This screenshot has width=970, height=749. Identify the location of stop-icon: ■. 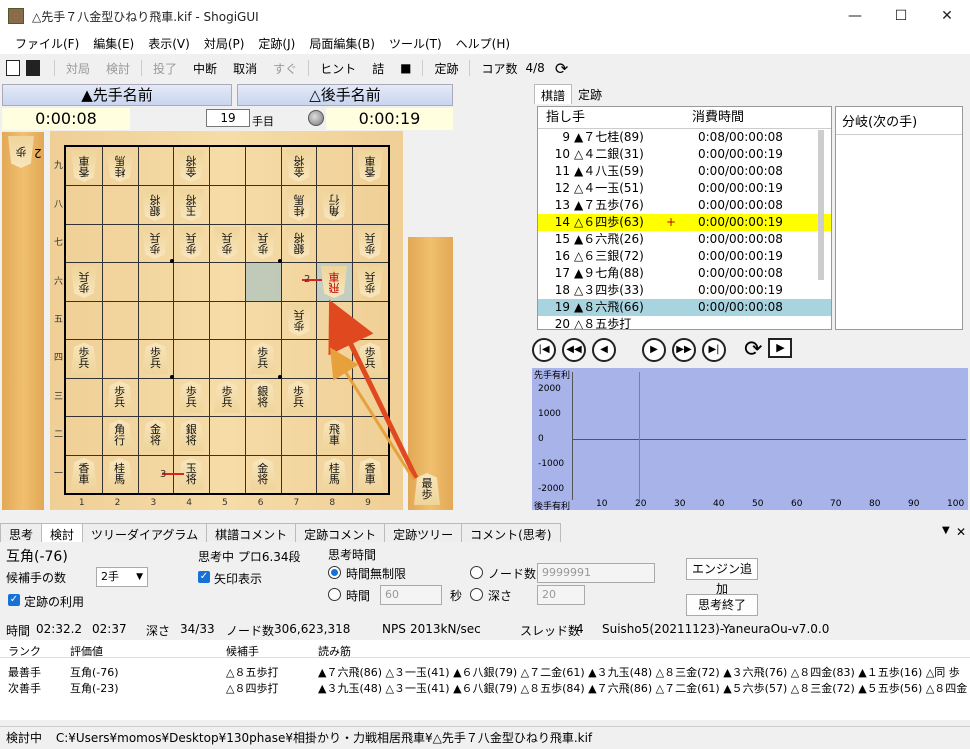
(405, 68).